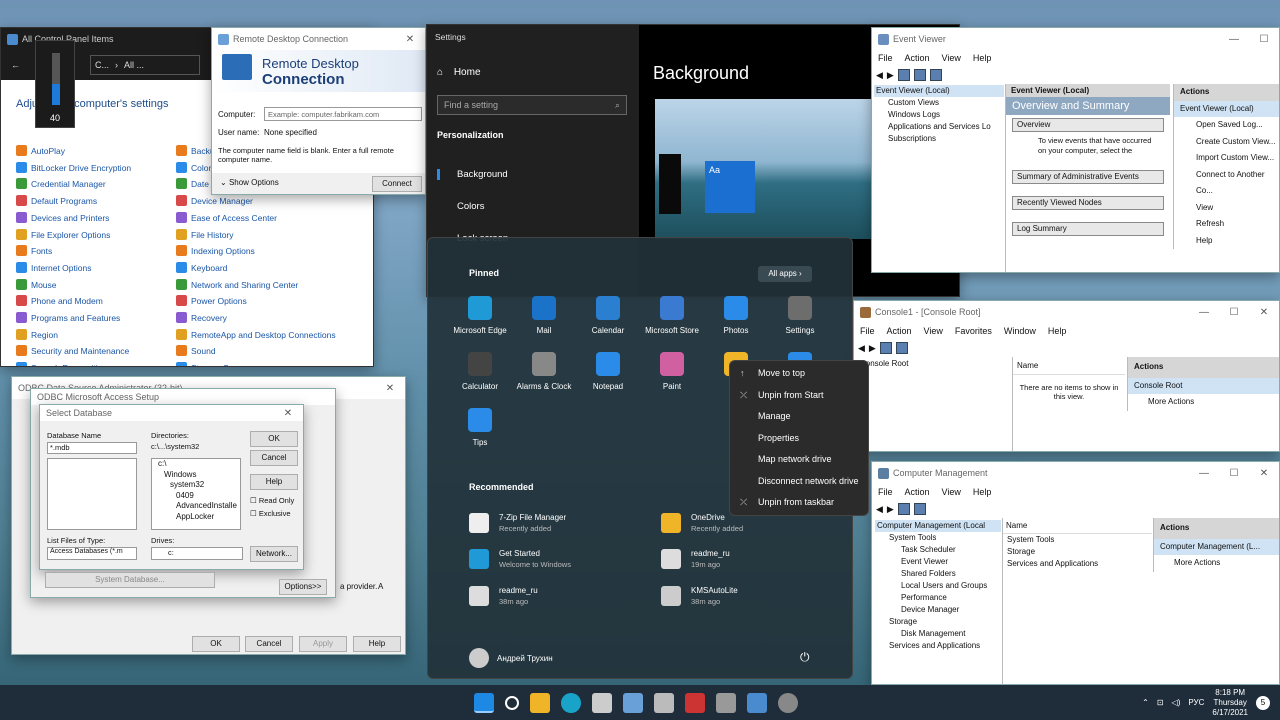 This screenshot has width=1280, height=720. I want to click on pinned-app: Microsoft Edge, so click(480, 315).